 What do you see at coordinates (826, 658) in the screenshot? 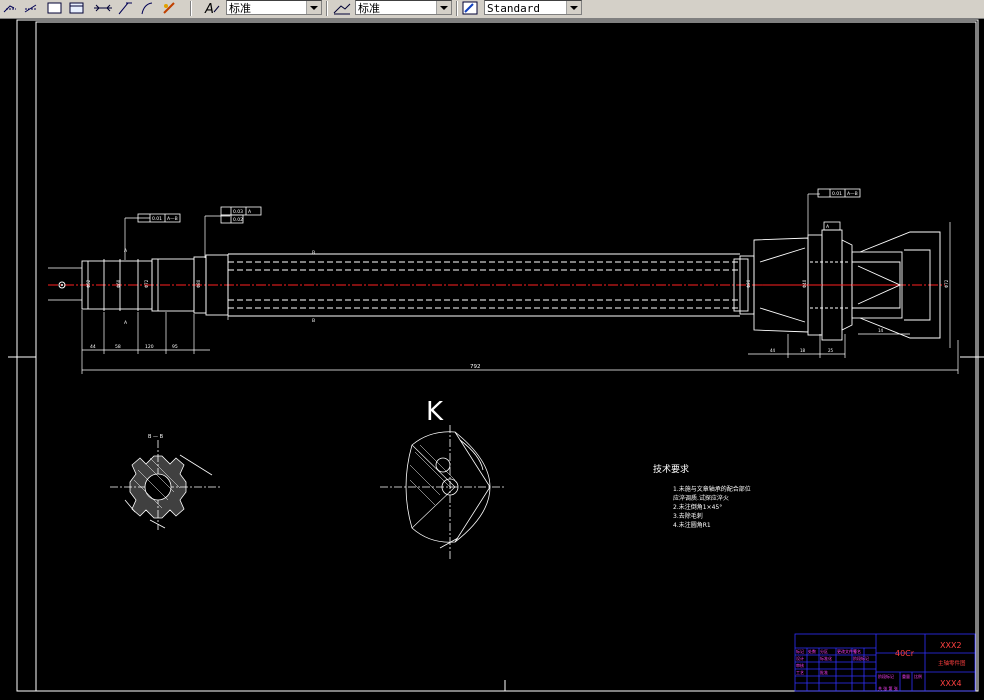
I see `svg-text: 标准化` at bounding box center [826, 658].